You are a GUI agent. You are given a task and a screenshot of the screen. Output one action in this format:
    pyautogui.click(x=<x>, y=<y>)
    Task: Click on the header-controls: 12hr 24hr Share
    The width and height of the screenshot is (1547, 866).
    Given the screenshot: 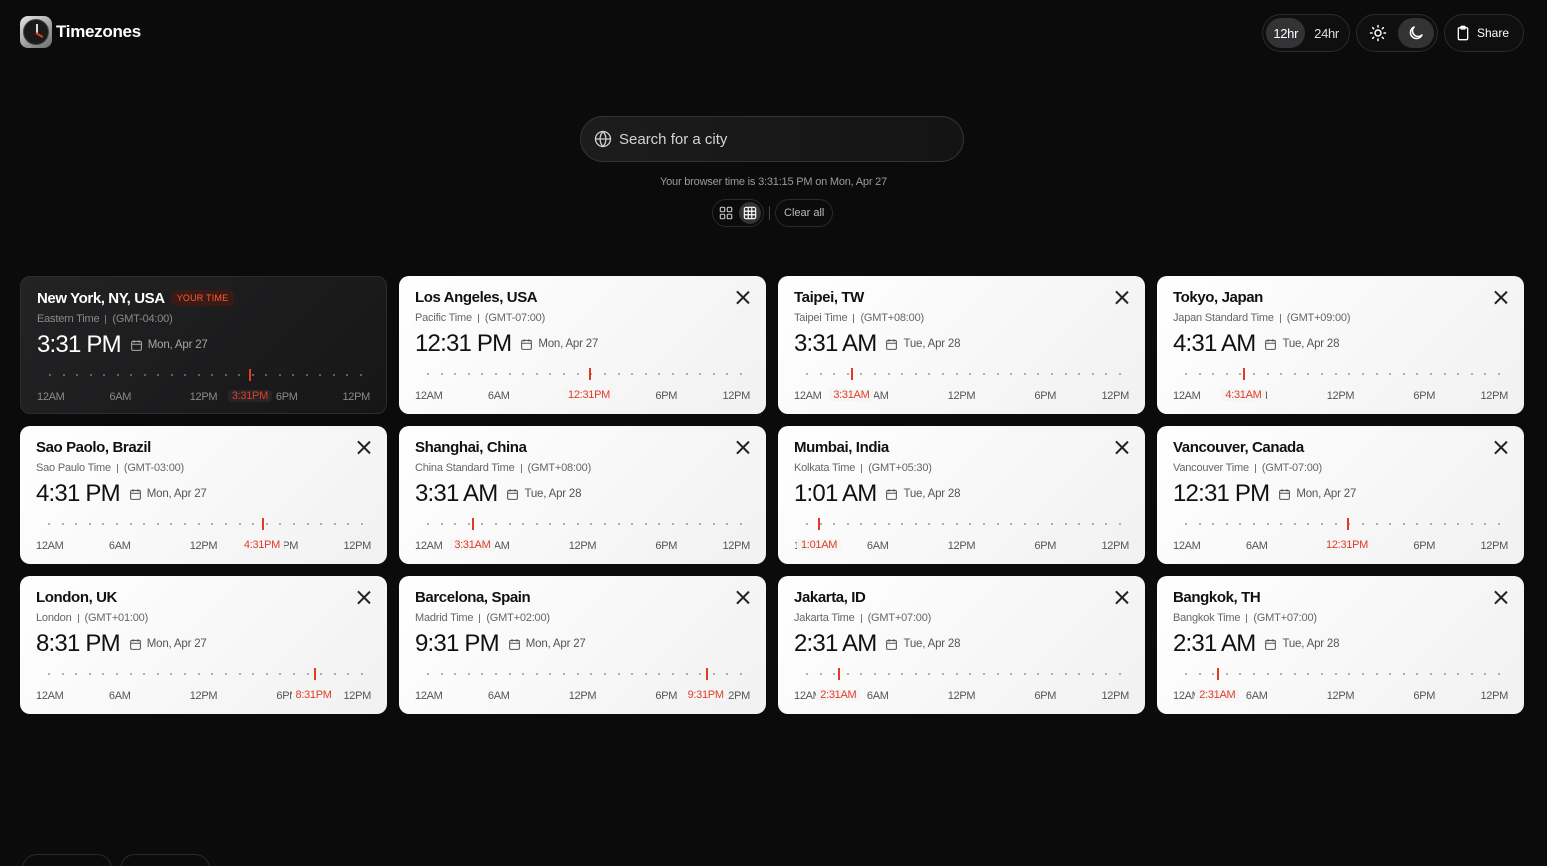 What is the action you would take?
    pyautogui.click(x=1393, y=33)
    